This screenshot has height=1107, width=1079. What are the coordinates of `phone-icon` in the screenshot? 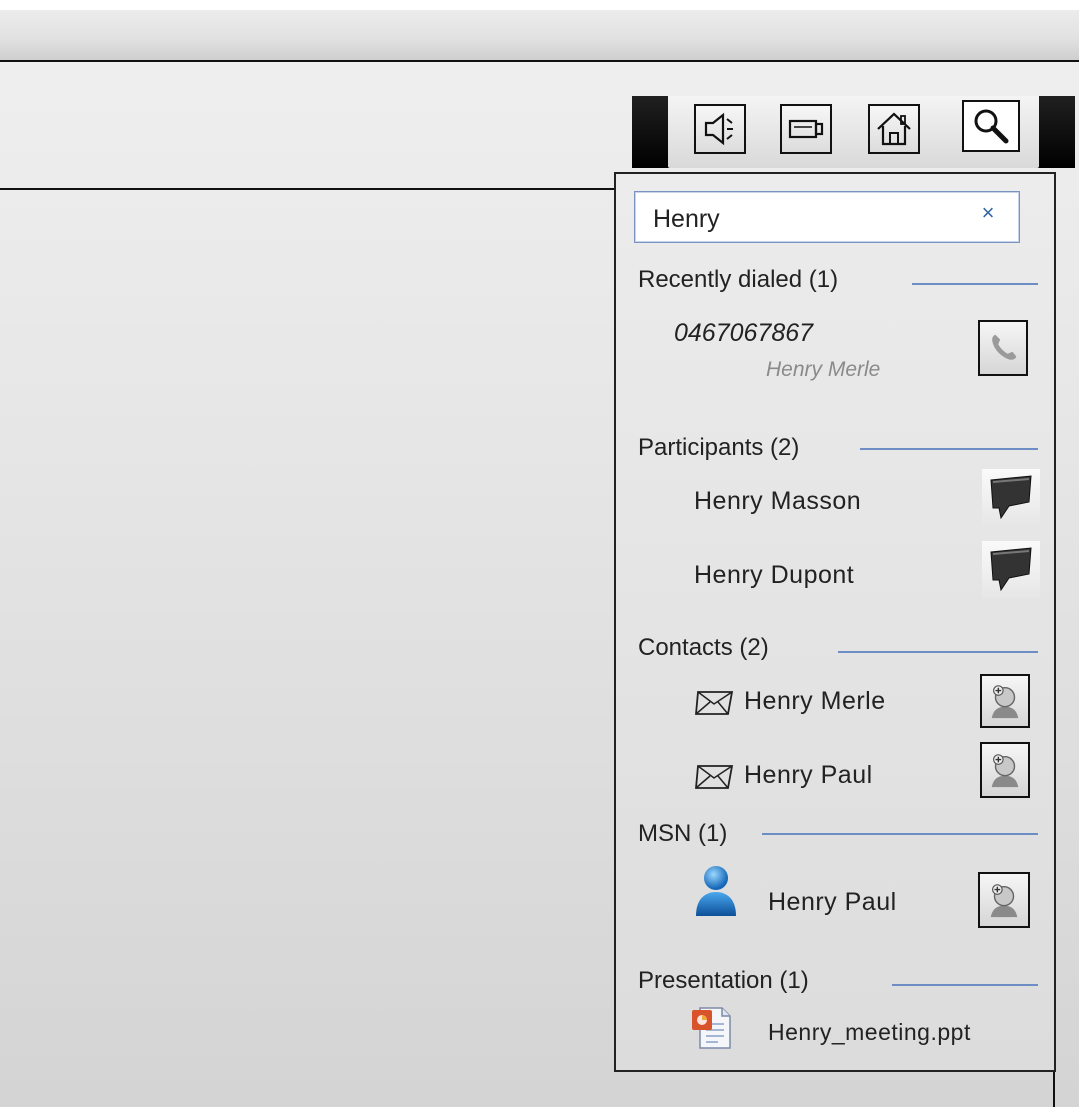 It's located at (1004, 347).